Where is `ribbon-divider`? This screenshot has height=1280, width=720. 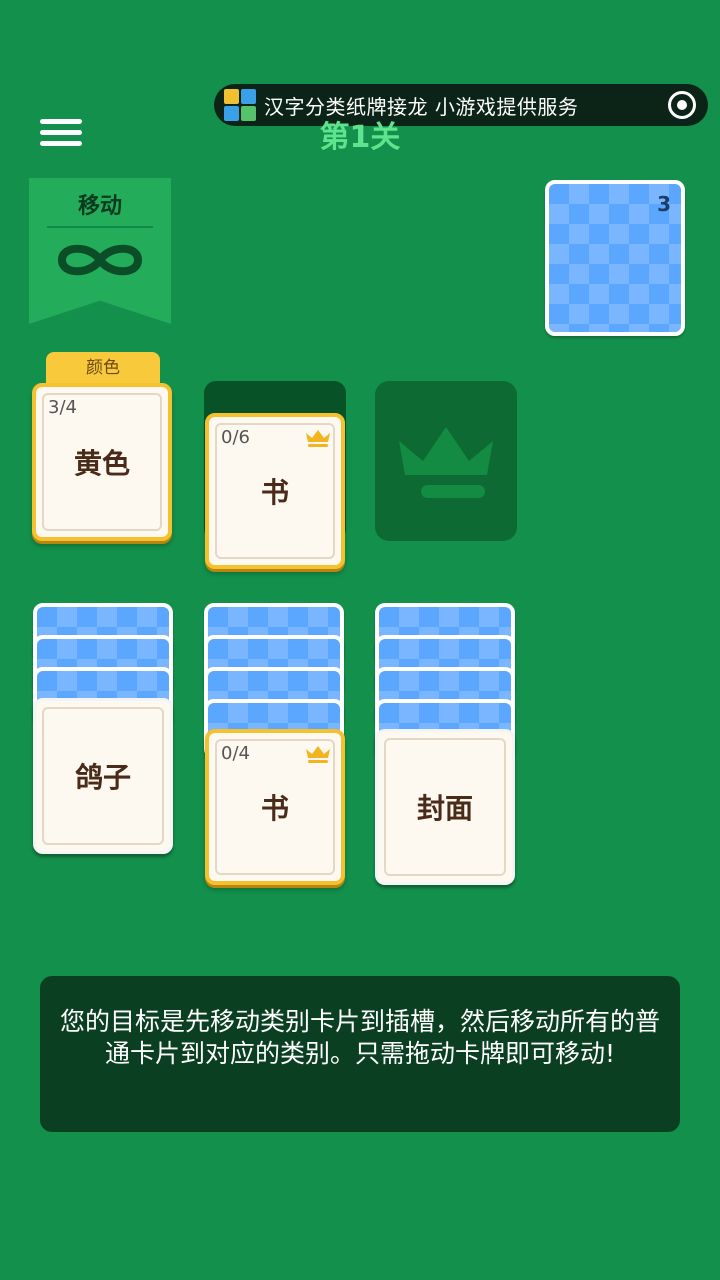 ribbon-divider is located at coordinates (100, 227).